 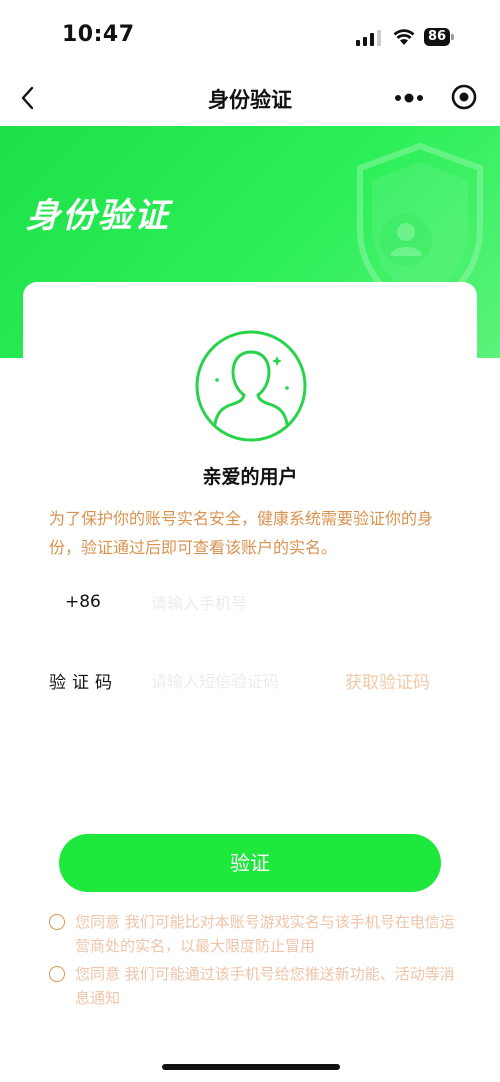 I want to click on phone-input, so click(x=291, y=603).